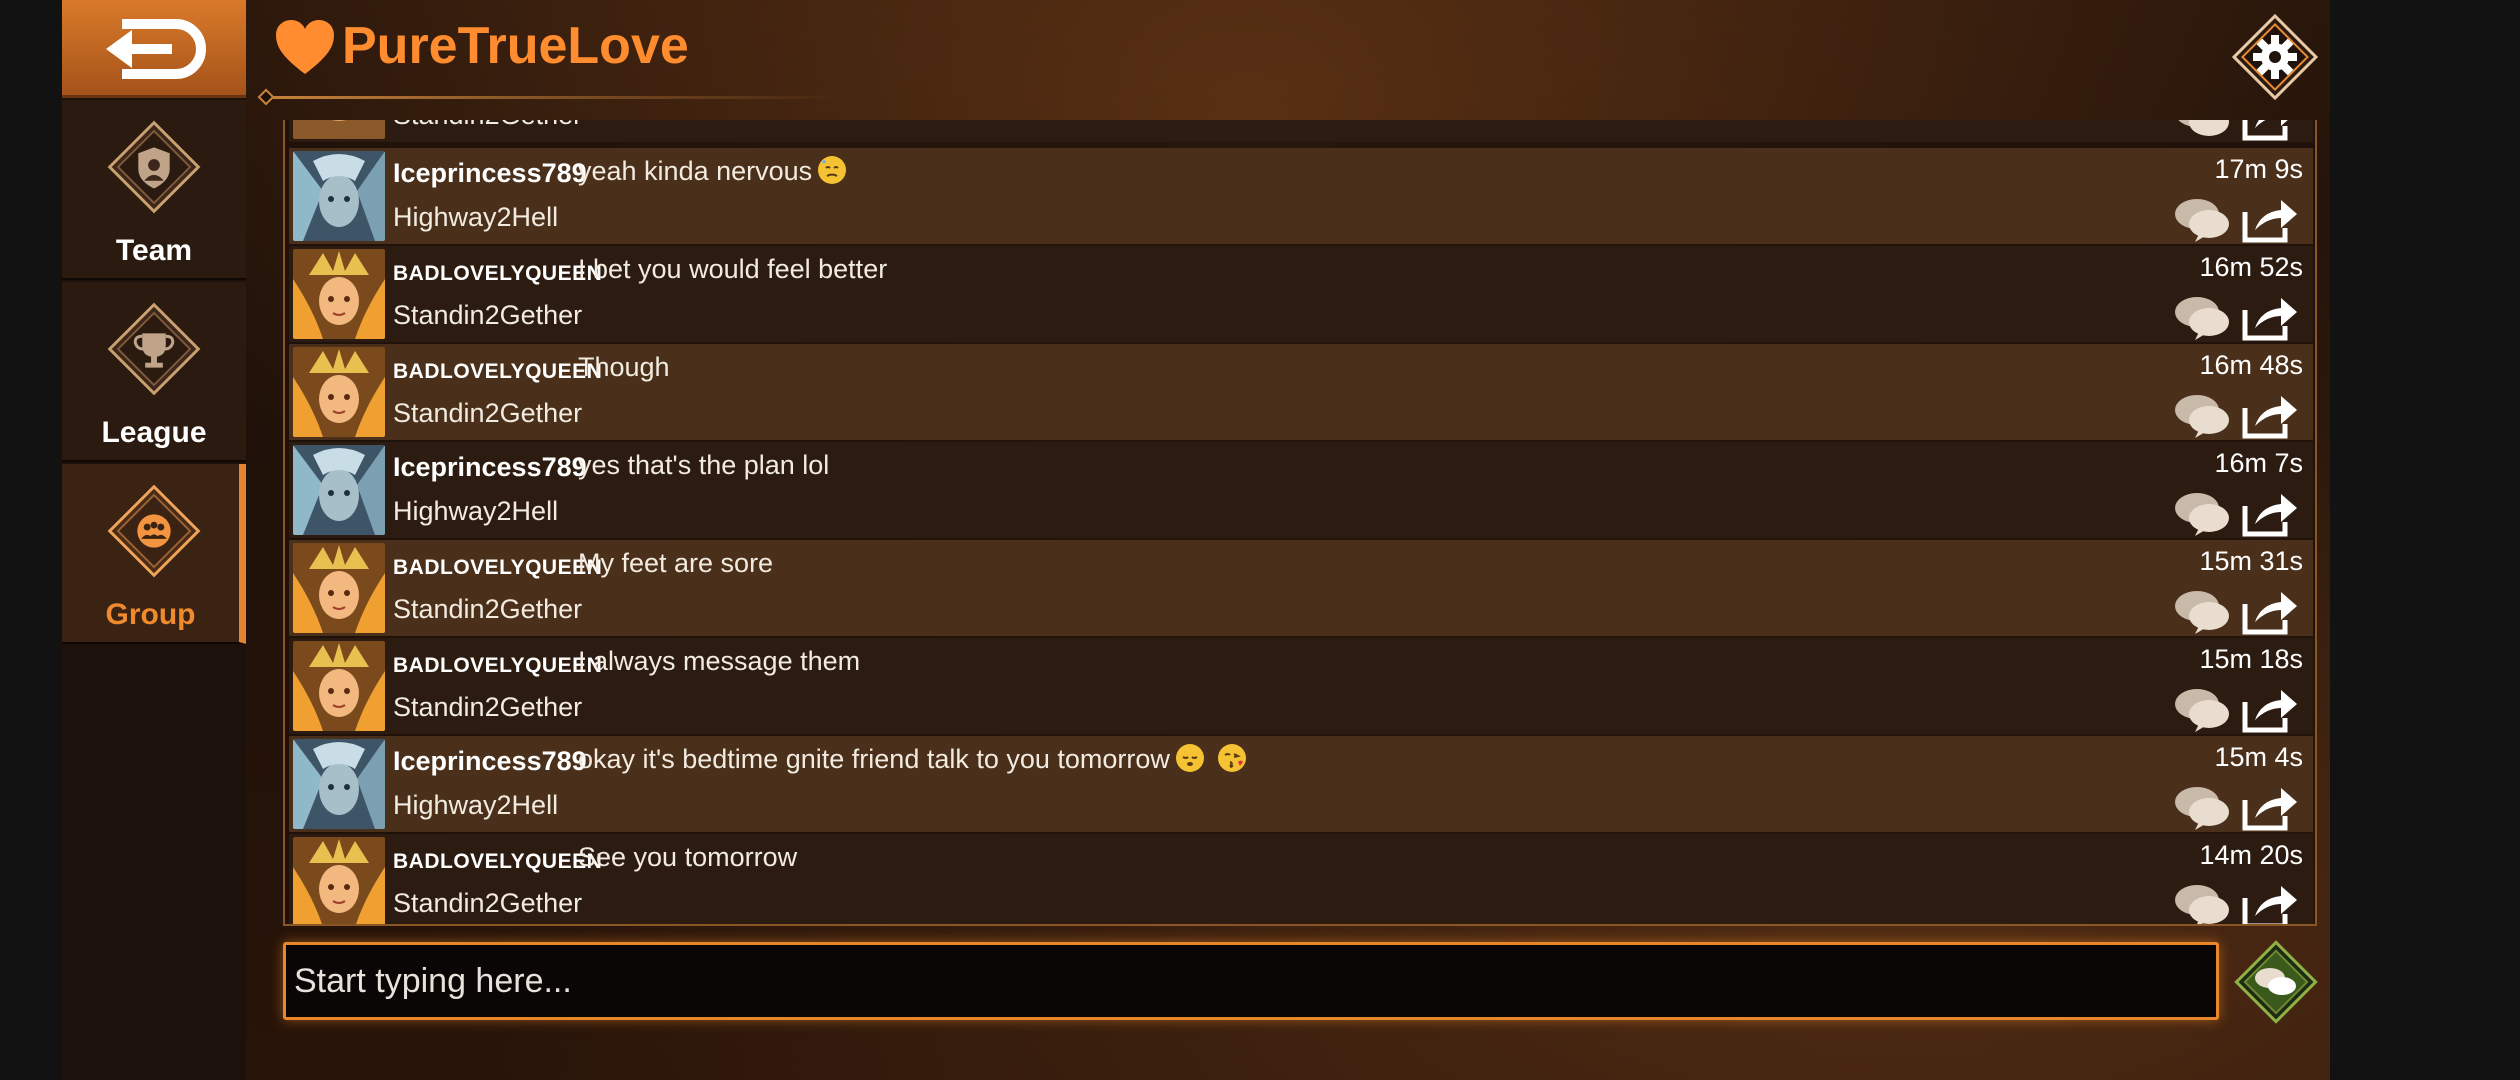  I want to click on message-text: I always message them, so click(719, 661).